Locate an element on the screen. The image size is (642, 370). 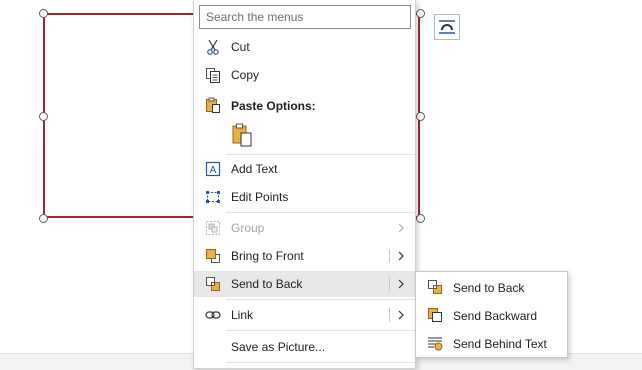
send-backward-icon is located at coordinates (435, 315).